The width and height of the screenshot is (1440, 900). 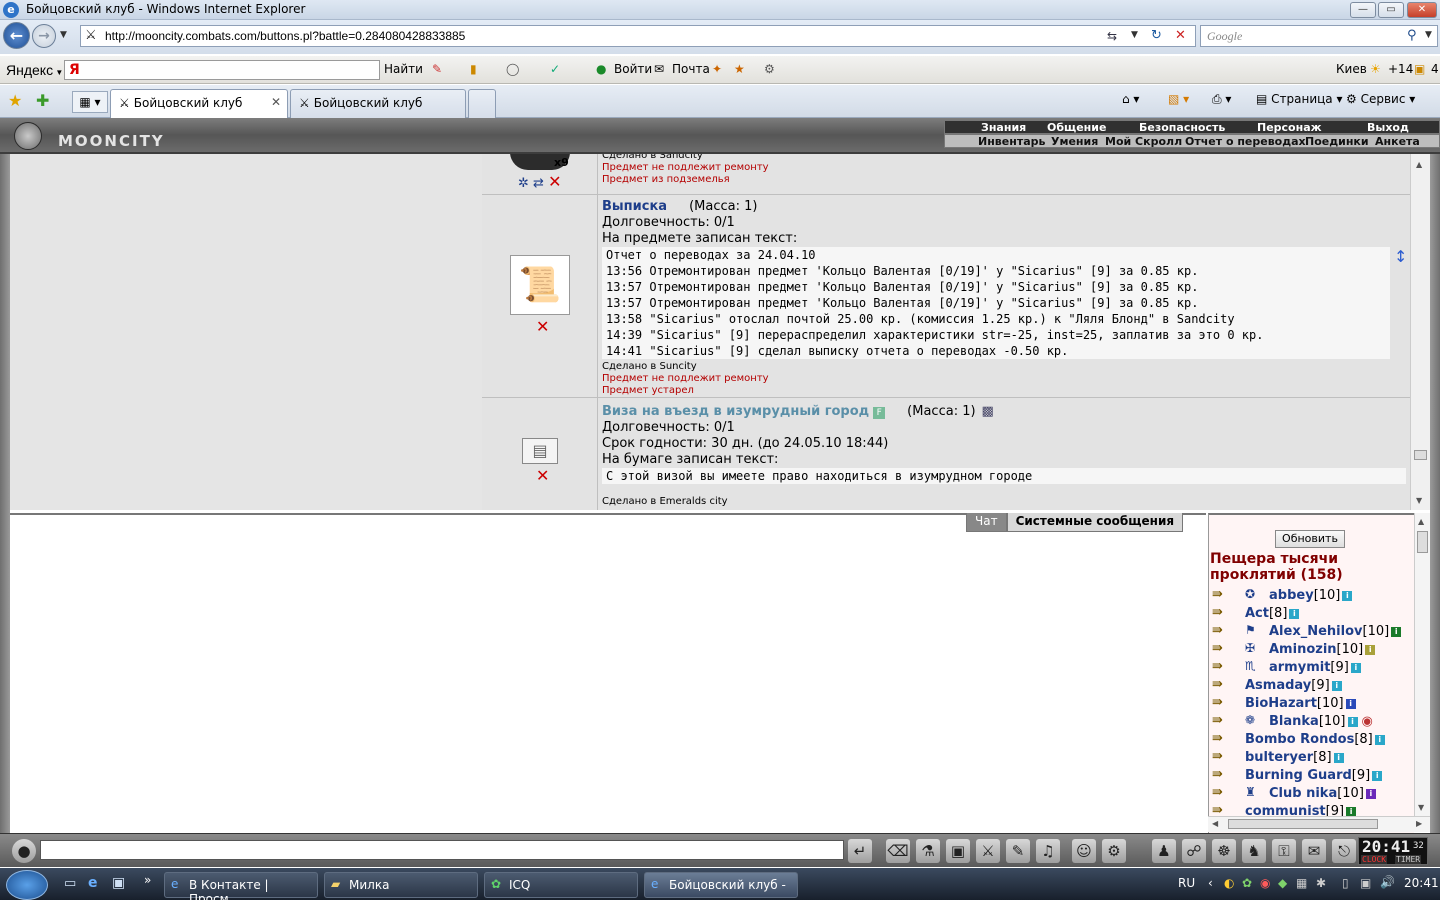 I want to click on task-icq: ✿ ICQ, so click(x=561, y=885).